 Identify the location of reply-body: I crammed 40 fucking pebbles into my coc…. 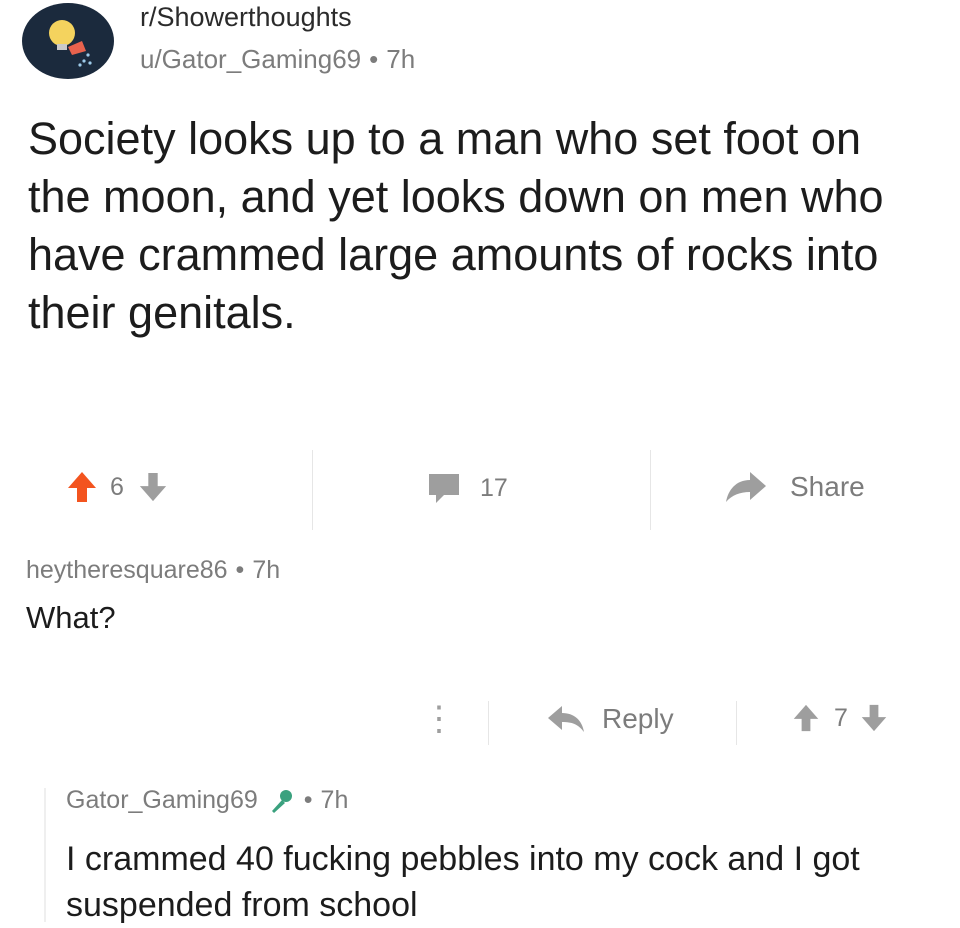
(463, 882).